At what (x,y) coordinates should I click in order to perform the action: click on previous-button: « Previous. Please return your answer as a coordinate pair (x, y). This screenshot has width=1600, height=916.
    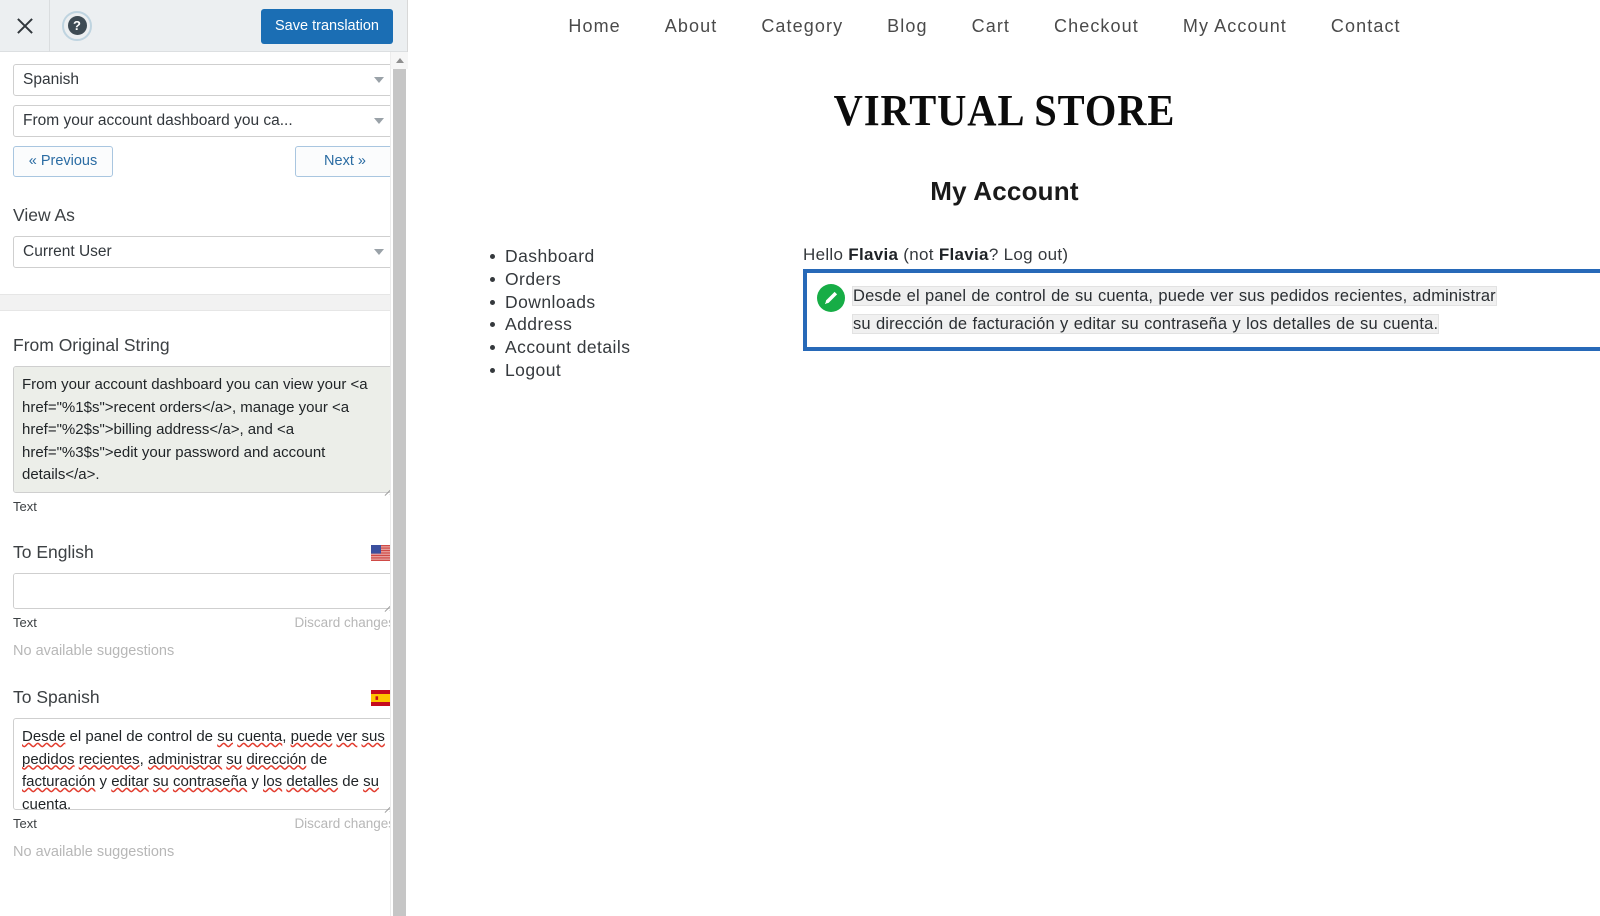
    Looking at the image, I should click on (63, 161).